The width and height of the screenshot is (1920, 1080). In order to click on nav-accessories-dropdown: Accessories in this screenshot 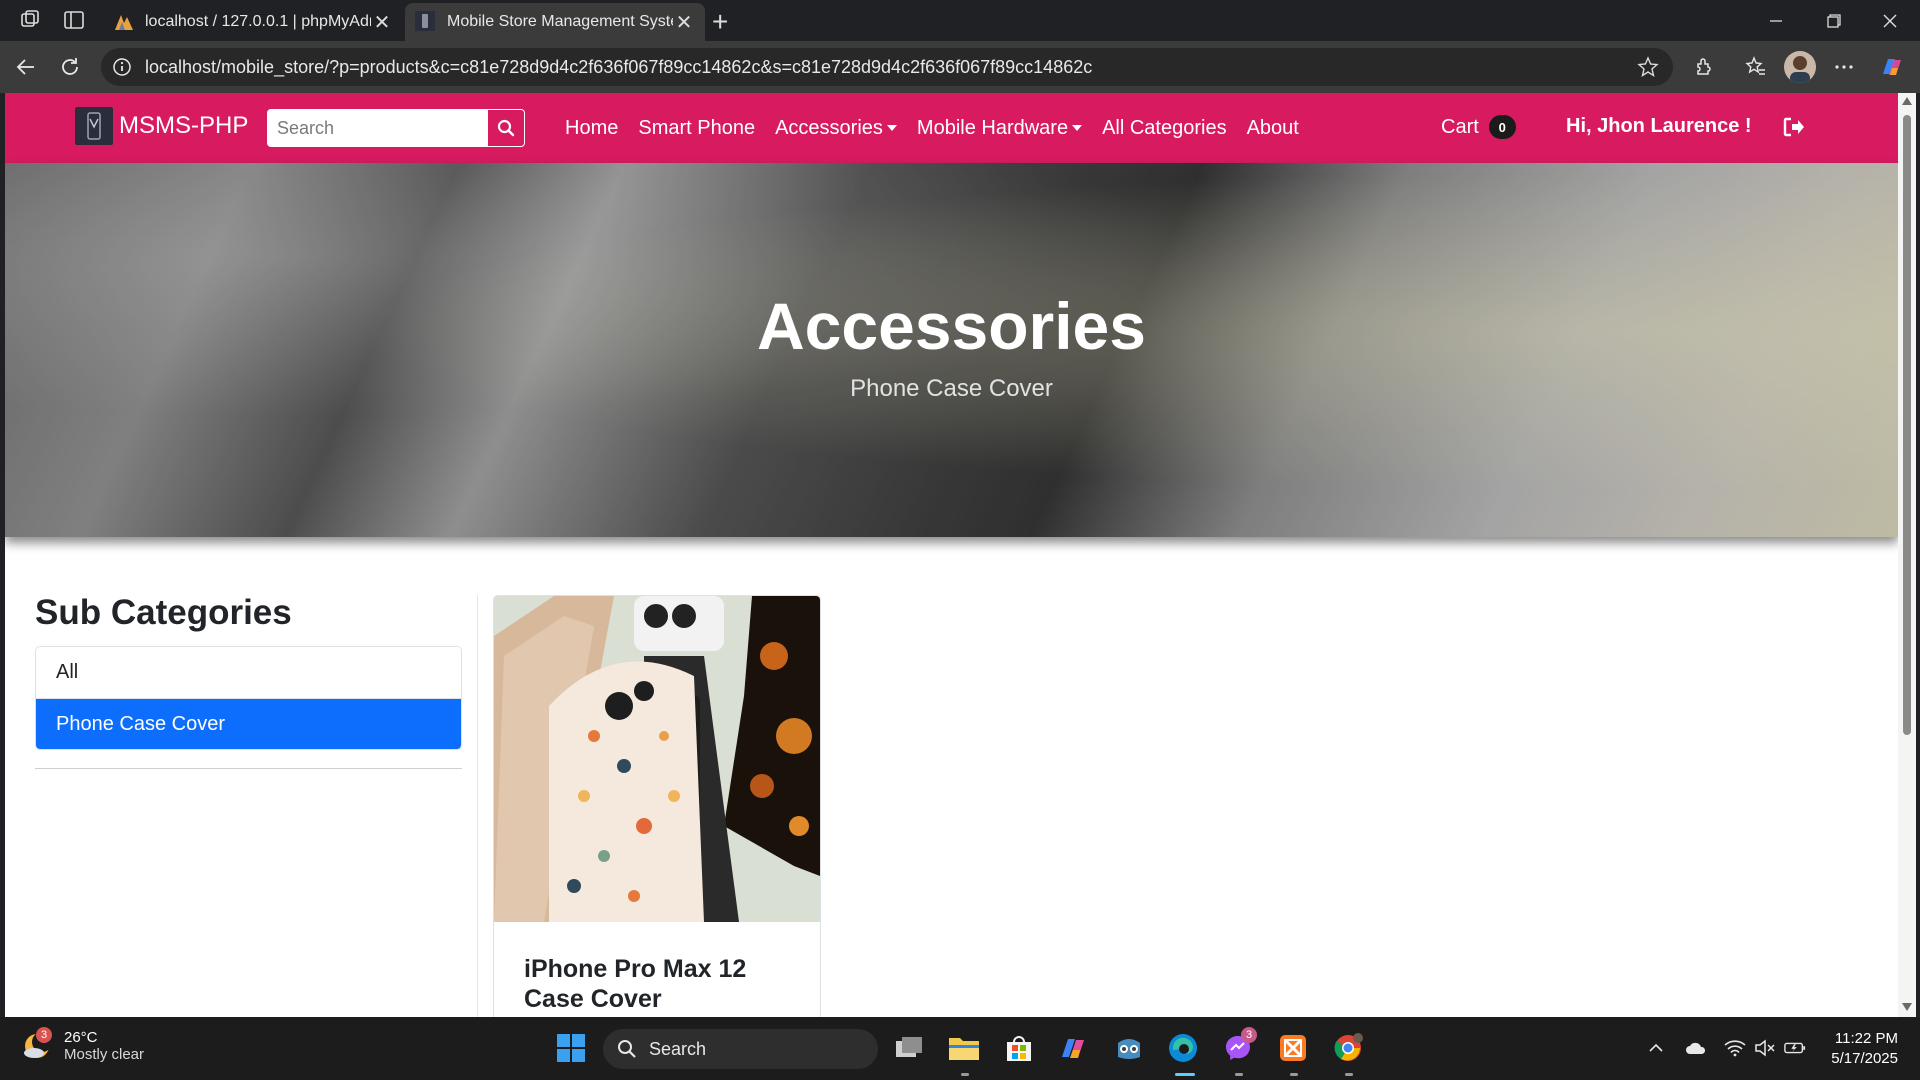, I will do `click(836, 128)`.